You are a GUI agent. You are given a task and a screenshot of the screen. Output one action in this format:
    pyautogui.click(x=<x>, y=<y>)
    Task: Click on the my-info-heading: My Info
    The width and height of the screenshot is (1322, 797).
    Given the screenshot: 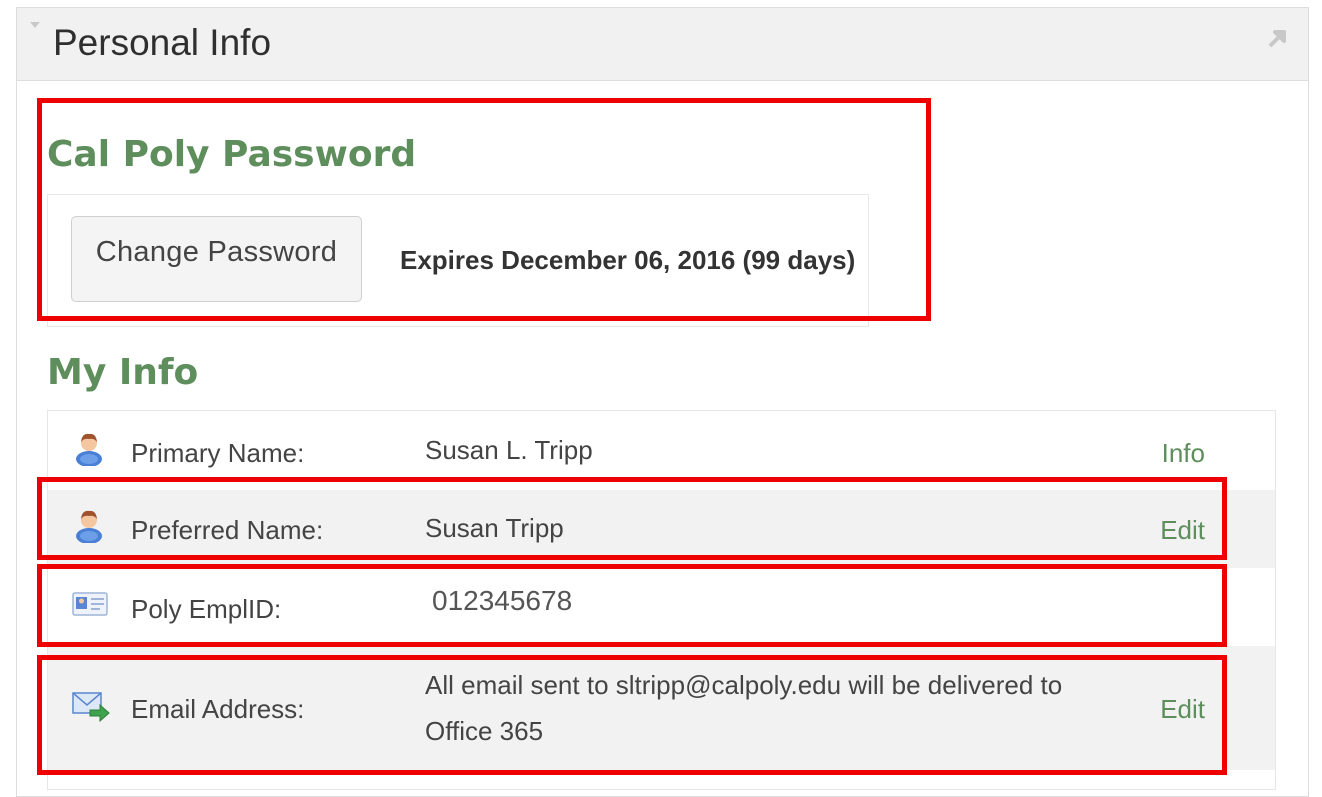 What is the action you would take?
    pyautogui.click(x=123, y=372)
    